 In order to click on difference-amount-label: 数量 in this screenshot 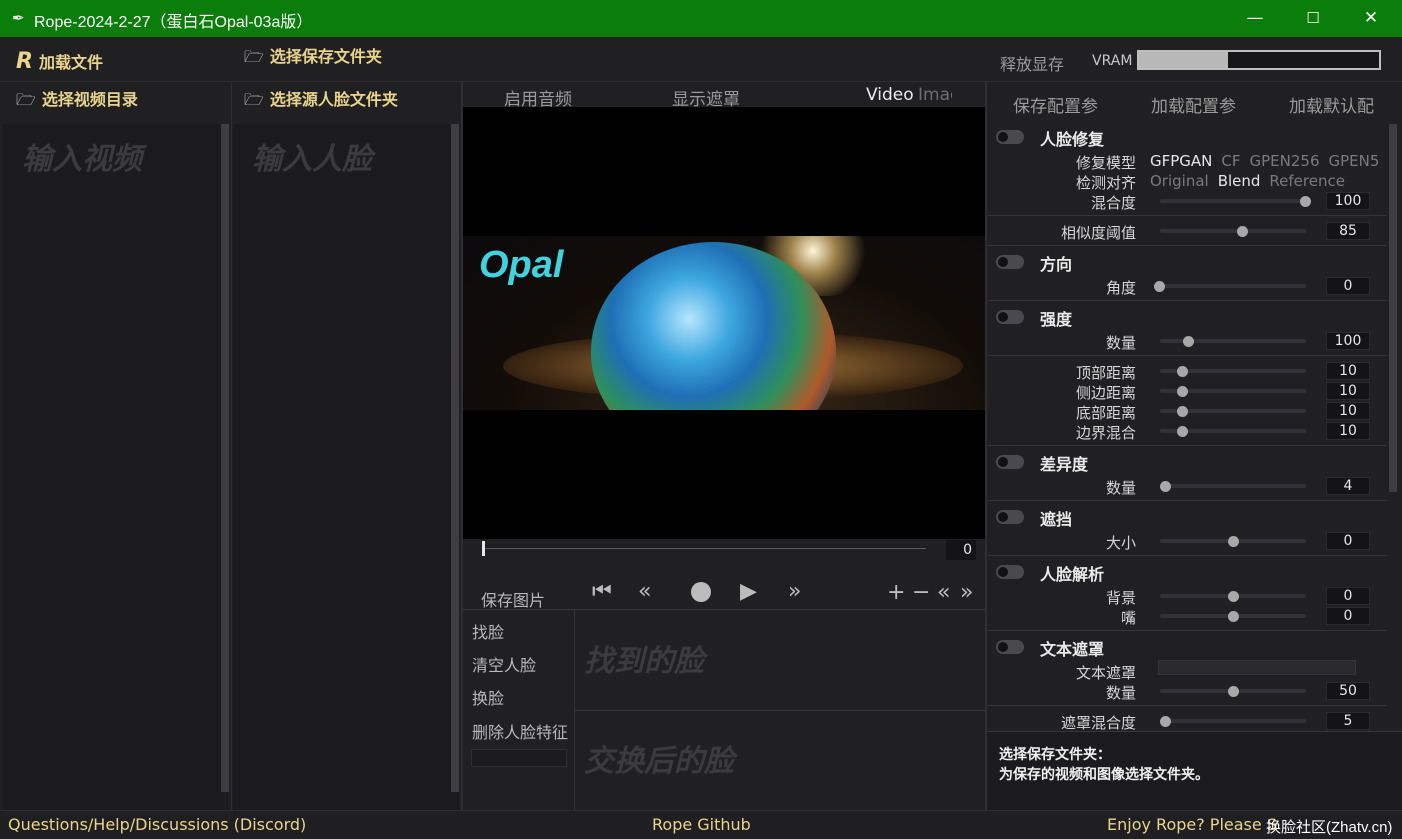, I will do `click(1120, 488)`.